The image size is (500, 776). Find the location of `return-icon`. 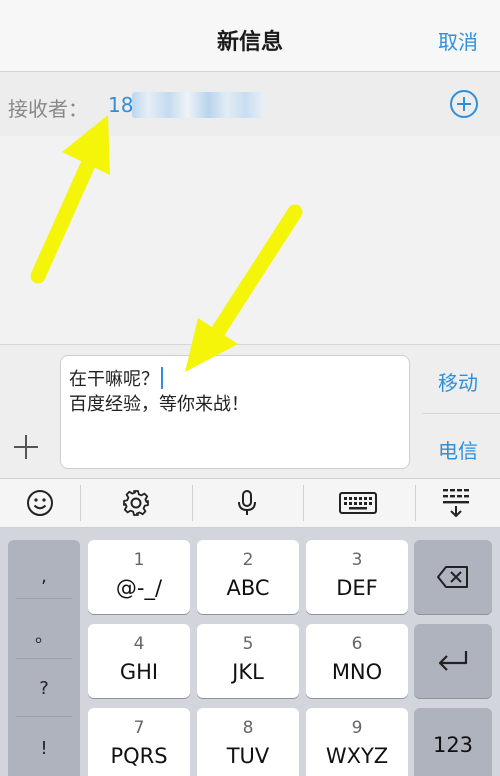

return-icon is located at coordinates (453, 661).